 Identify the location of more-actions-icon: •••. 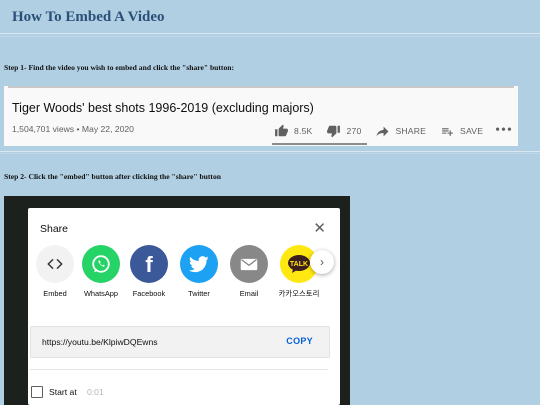
(504, 131).